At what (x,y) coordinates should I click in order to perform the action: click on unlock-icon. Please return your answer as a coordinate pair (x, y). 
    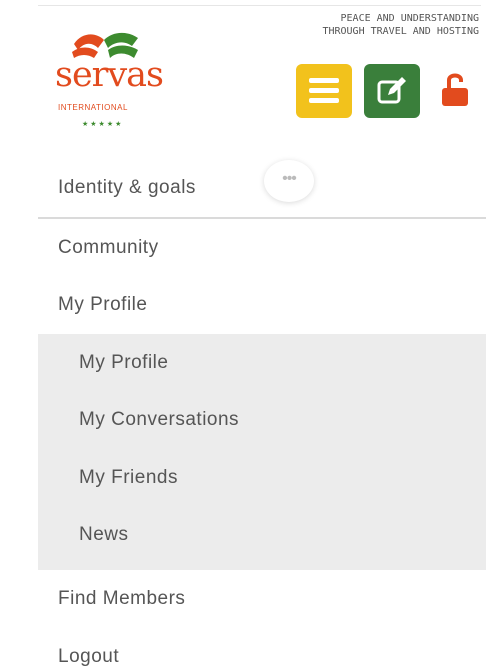
    Looking at the image, I should click on (455, 89).